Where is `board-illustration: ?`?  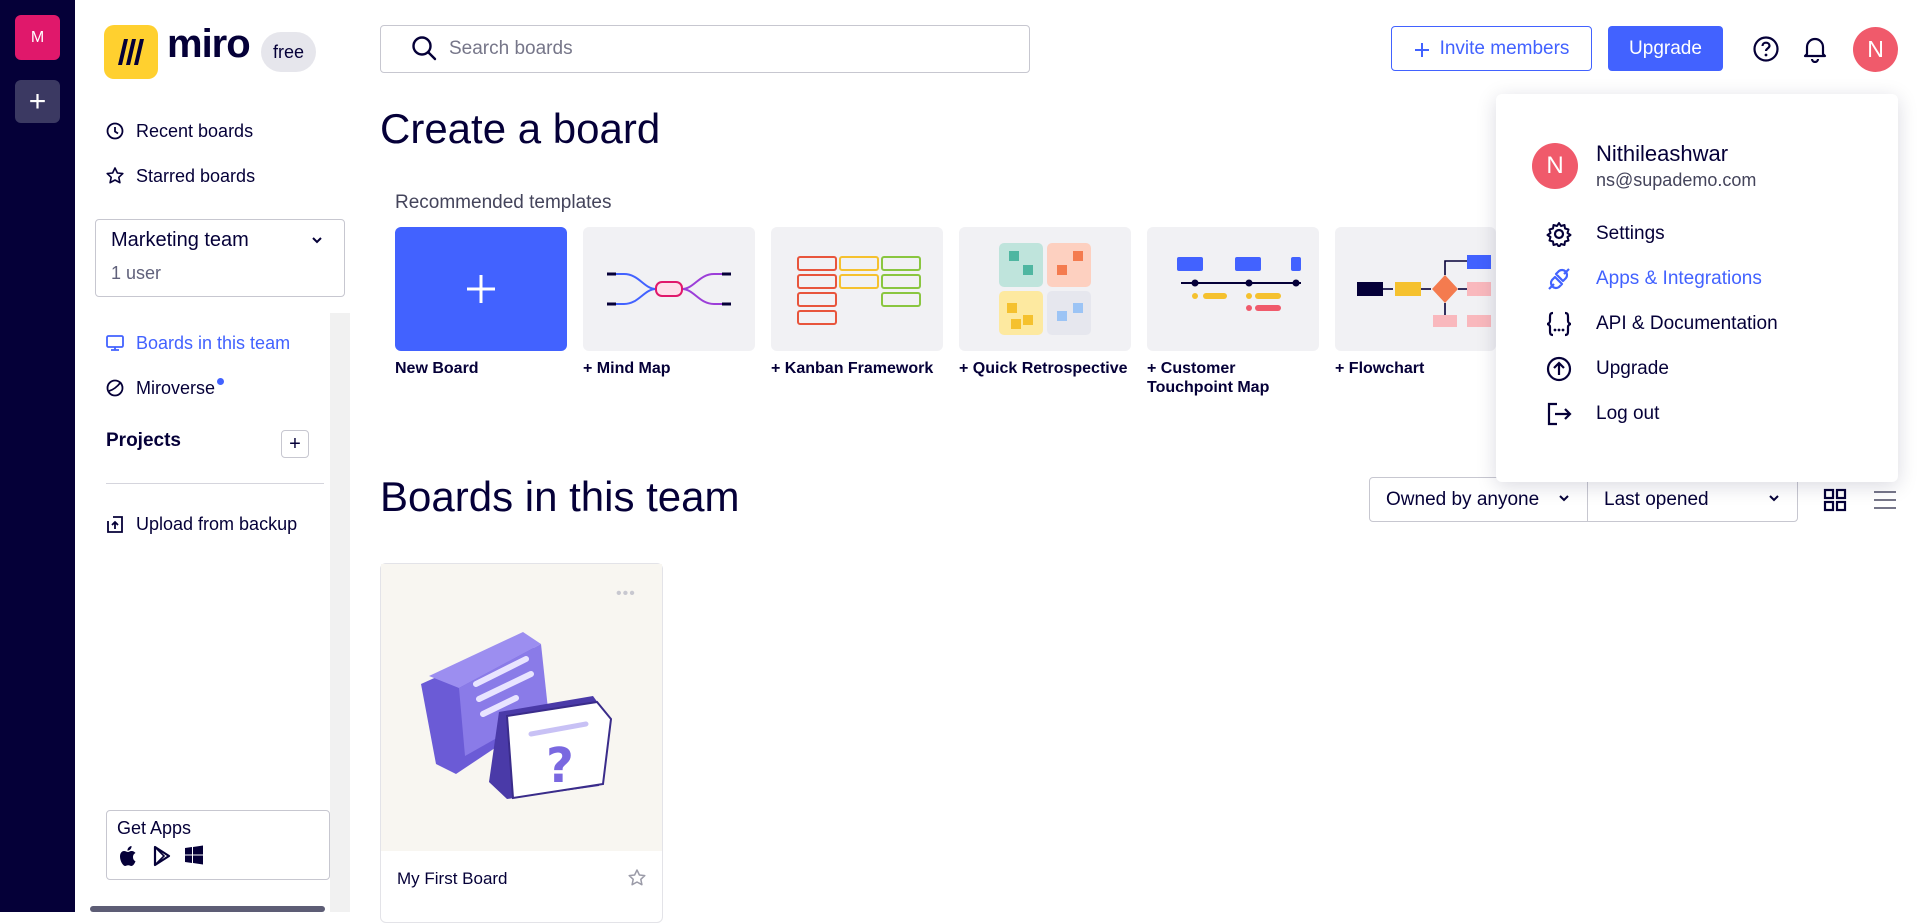 board-illustration: ? is located at coordinates (517, 716).